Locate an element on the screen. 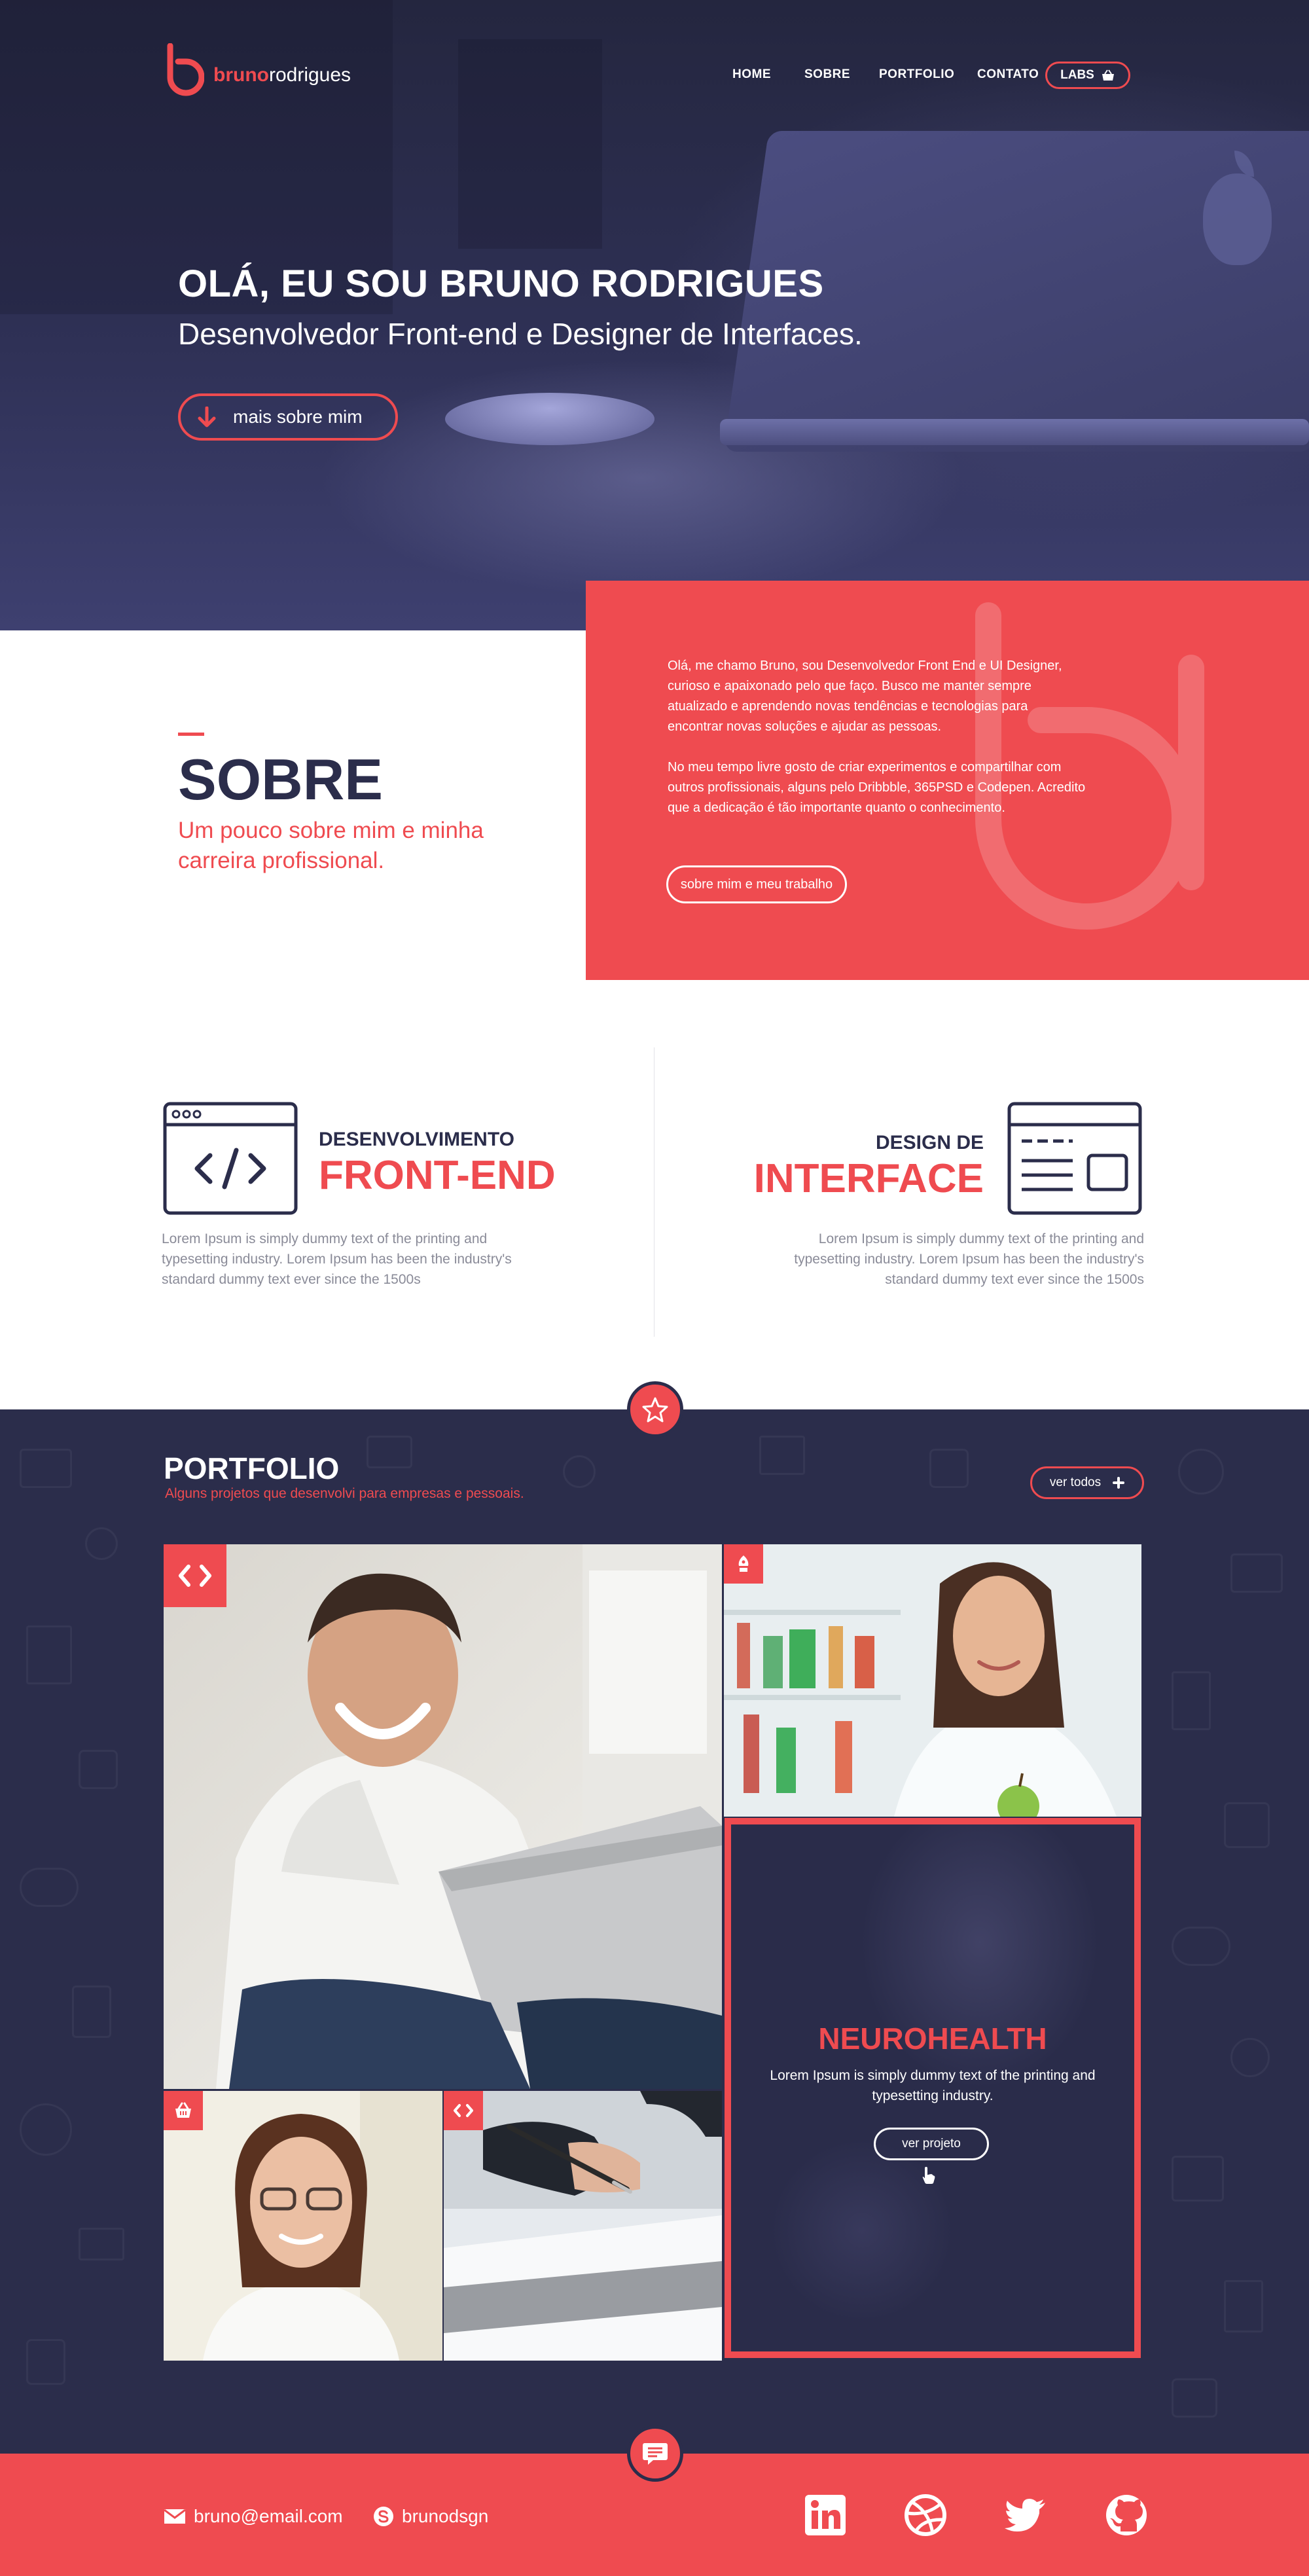  logo-text-light: rodrigues is located at coordinates (309, 75).